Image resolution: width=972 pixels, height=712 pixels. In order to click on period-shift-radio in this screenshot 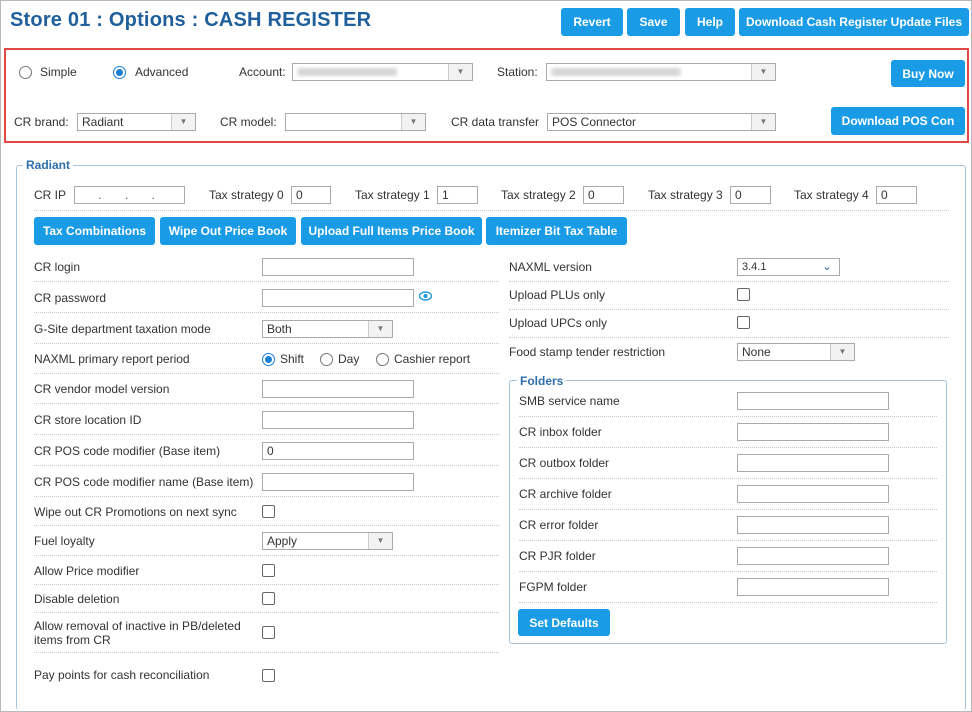, I will do `click(268, 359)`.